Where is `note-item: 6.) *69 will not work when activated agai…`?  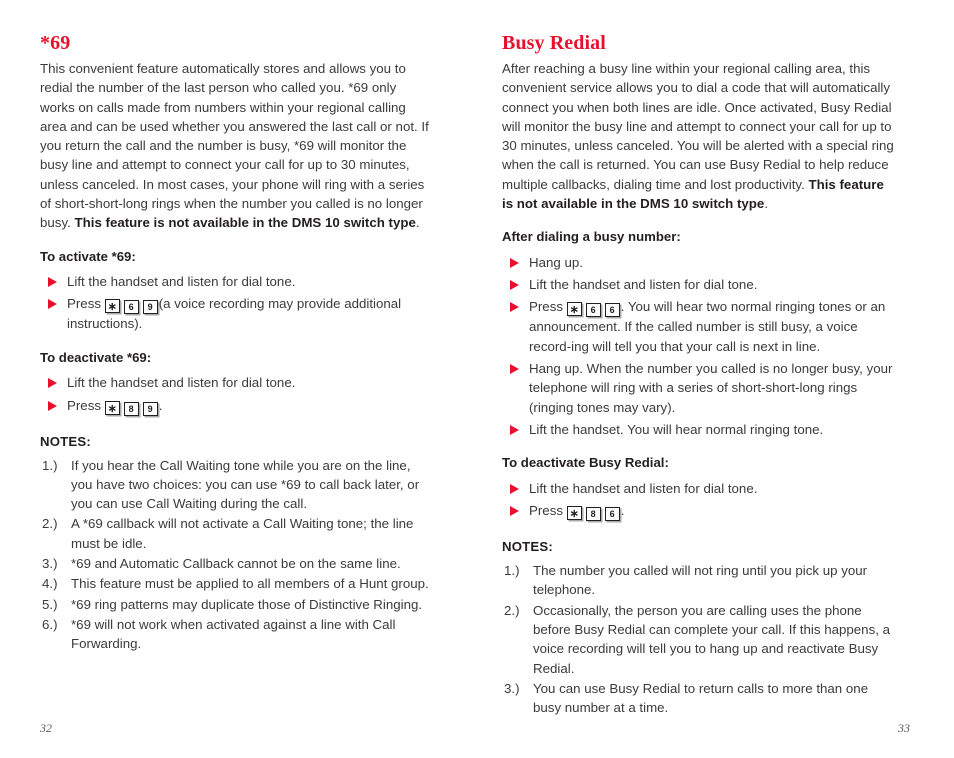
note-item: 6.) *69 will not work when activated agai… is located at coordinates (236, 634).